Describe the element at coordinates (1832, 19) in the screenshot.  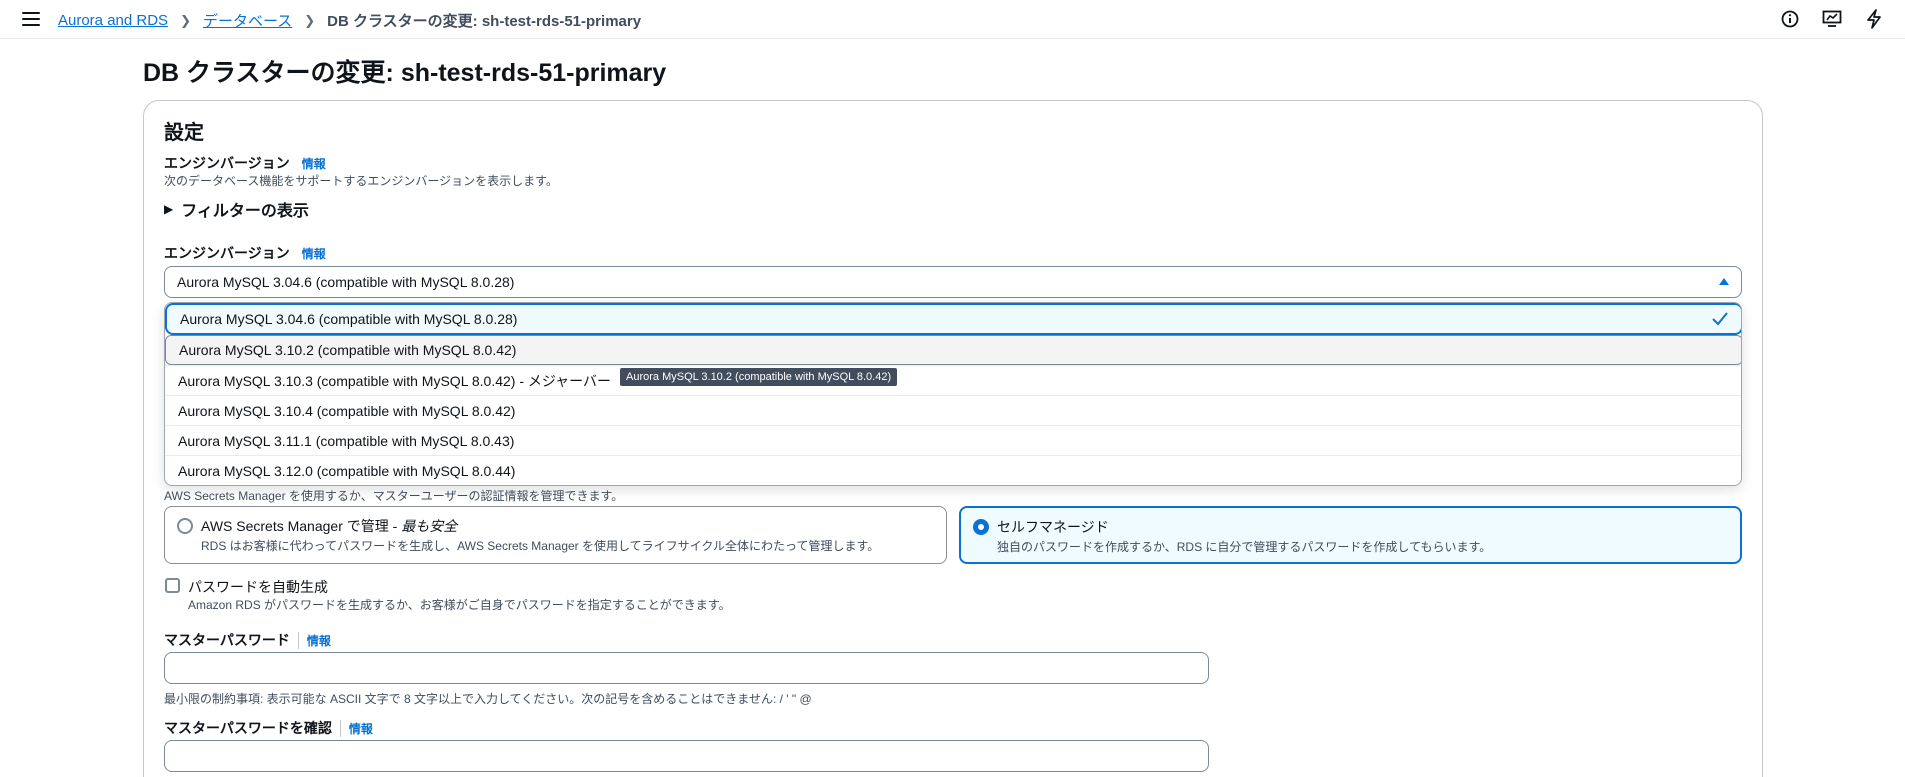
I see `feedback-icon` at that location.